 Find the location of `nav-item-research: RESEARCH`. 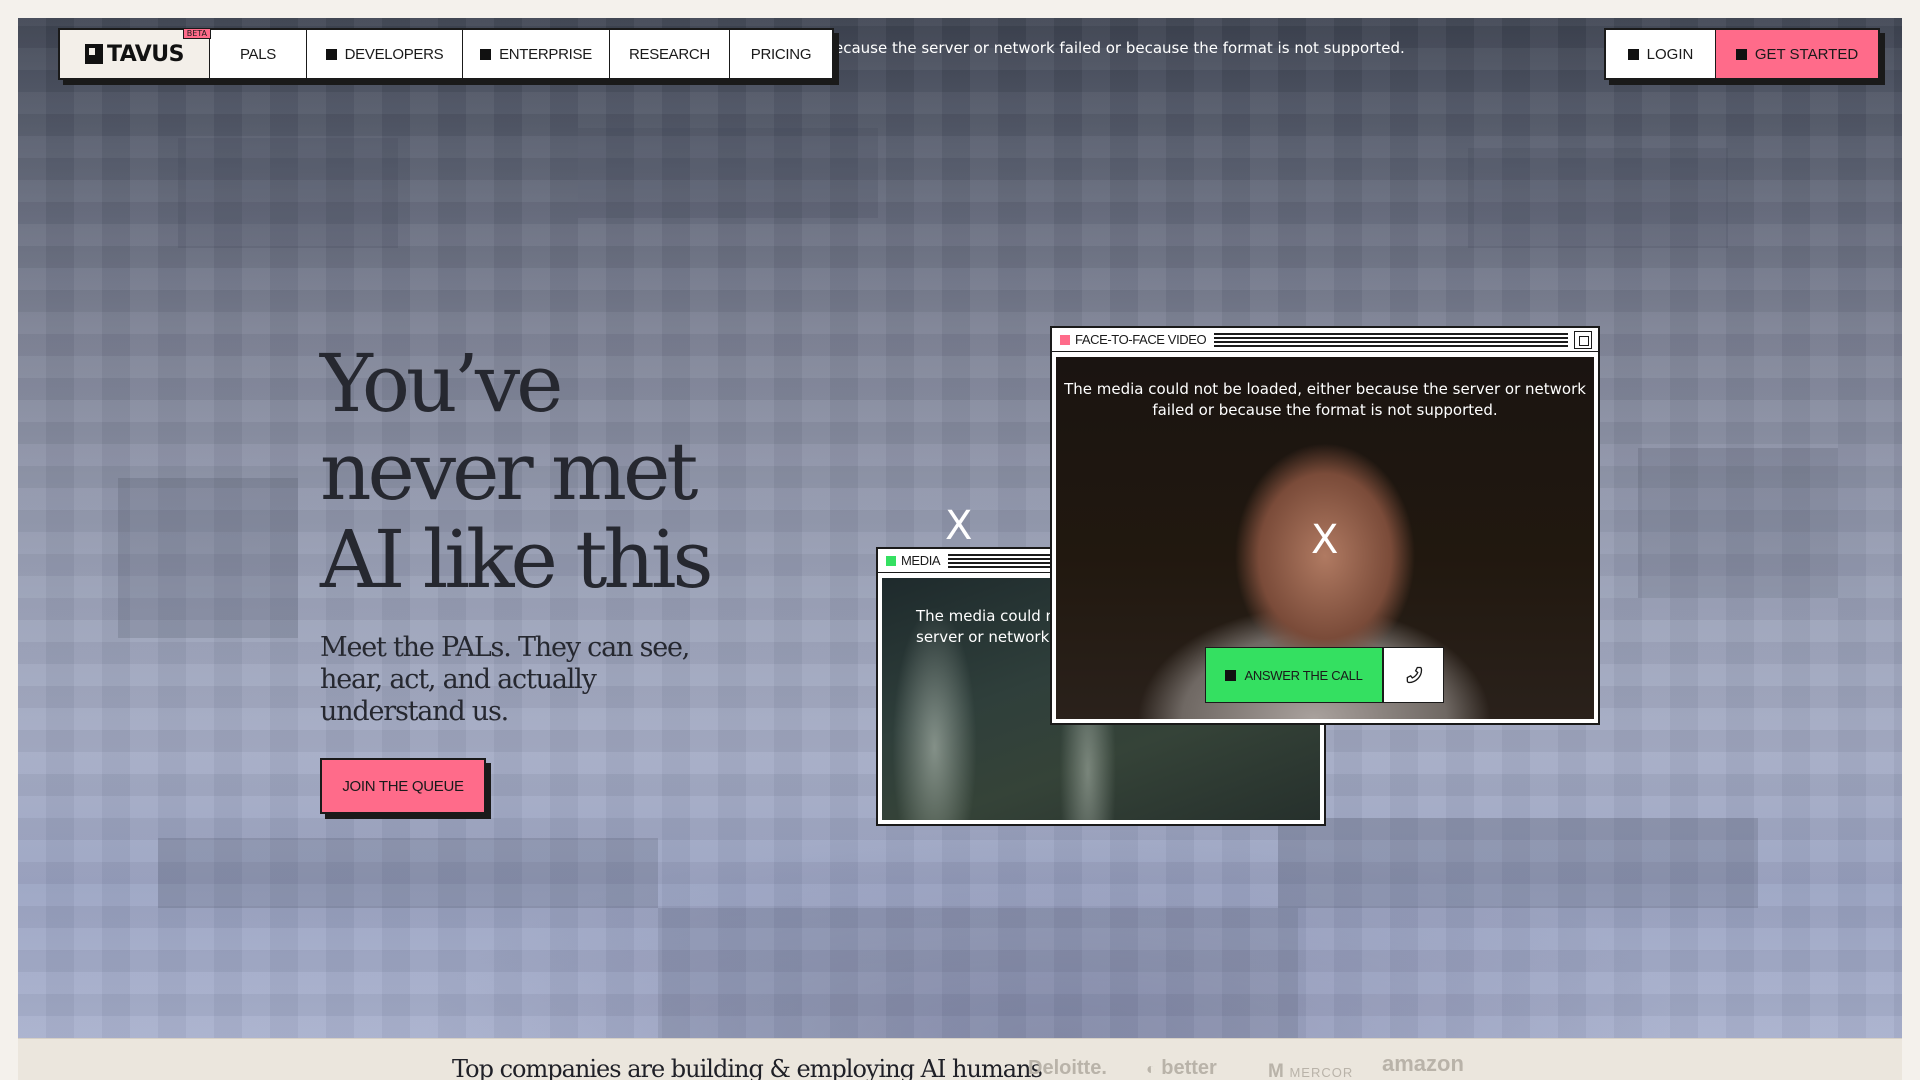

nav-item-research: RESEARCH is located at coordinates (670, 54).